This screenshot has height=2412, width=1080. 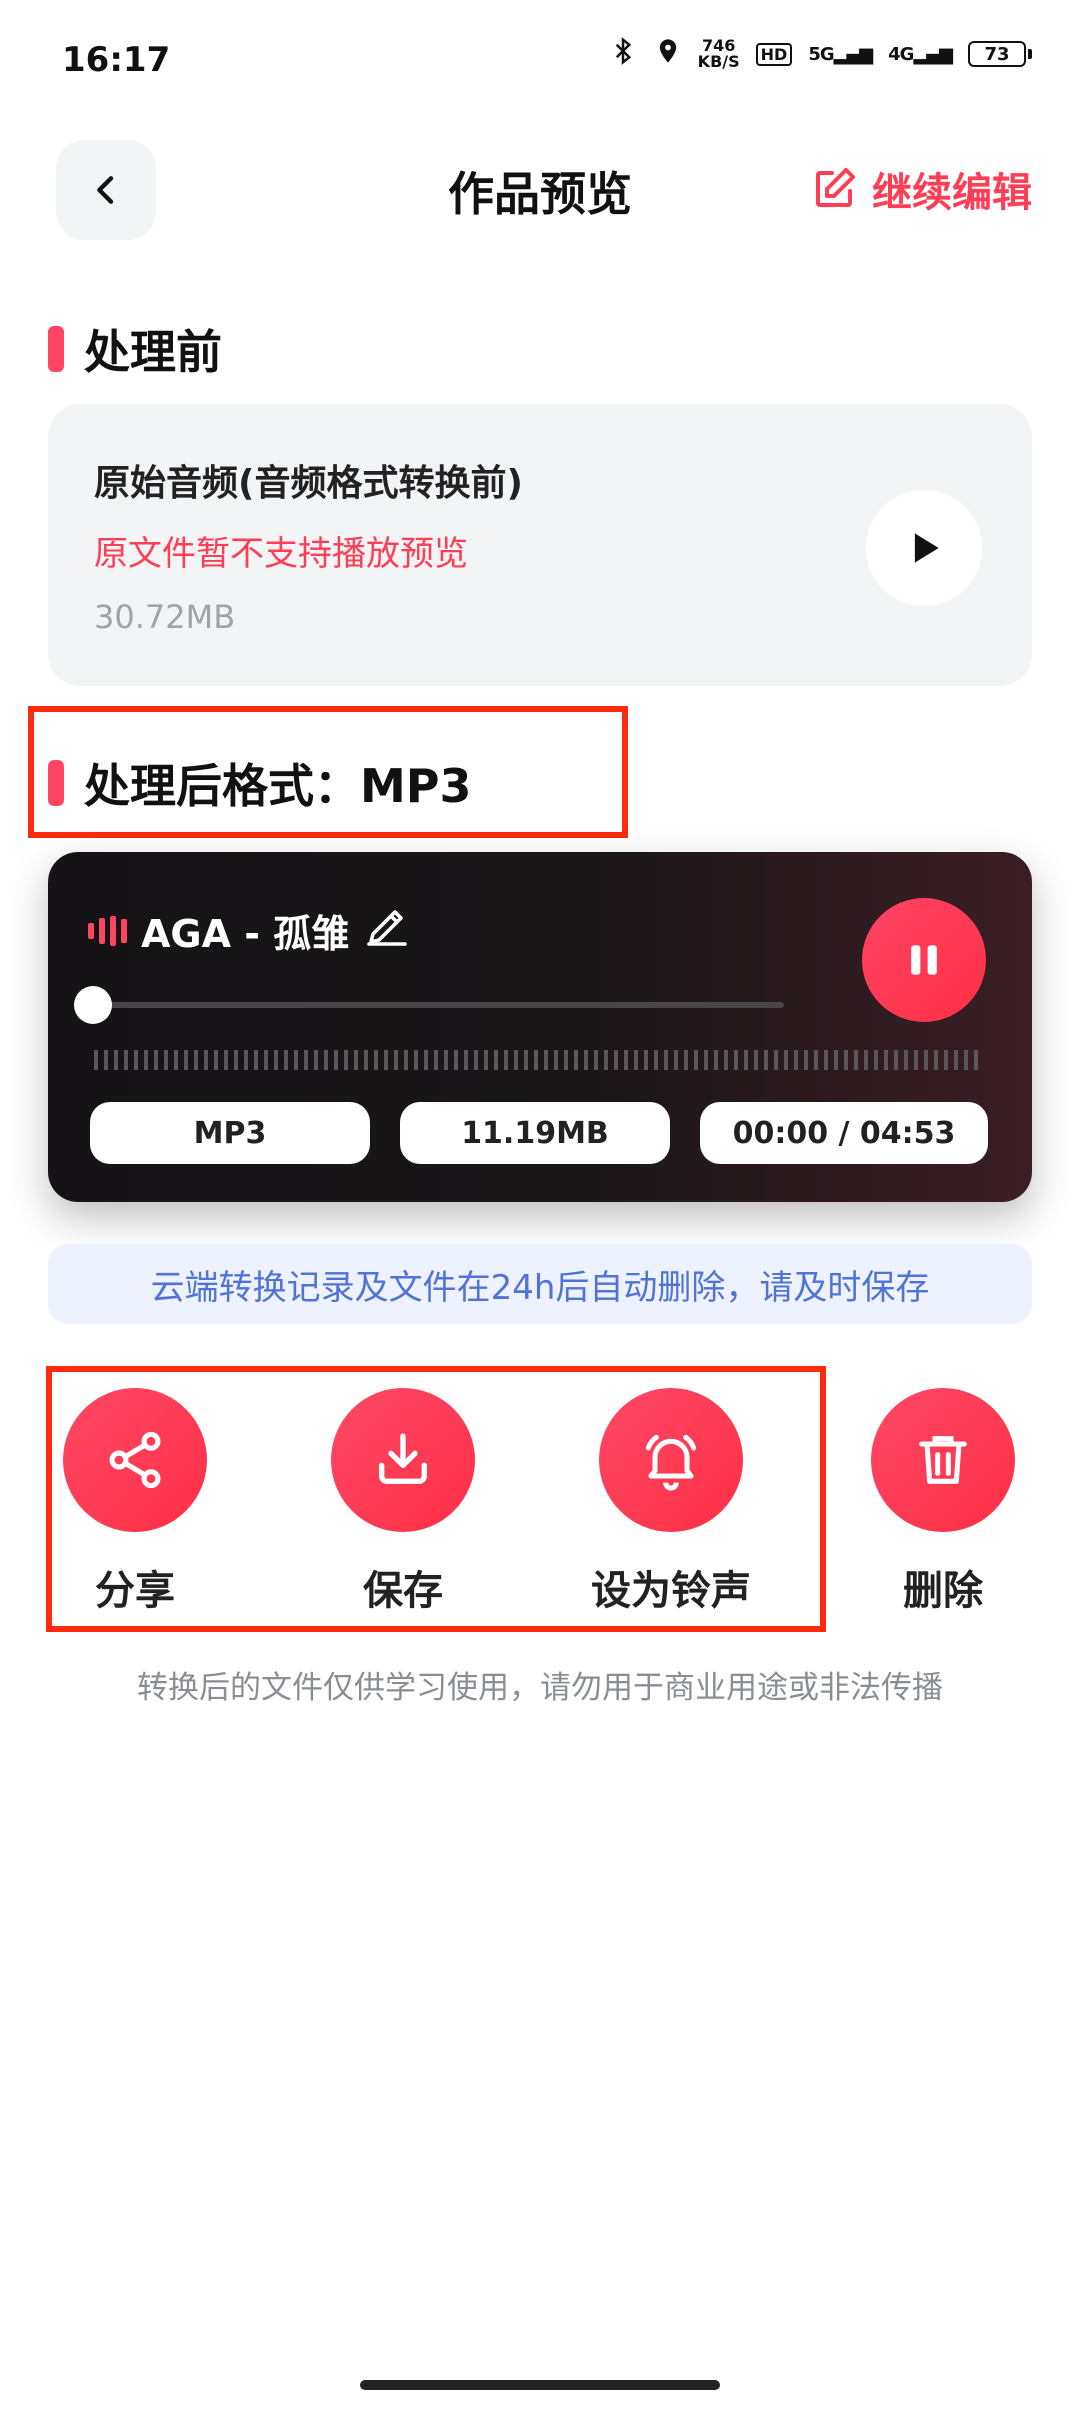 I want to click on continue-edit-button: 继续编辑, so click(x=921, y=189).